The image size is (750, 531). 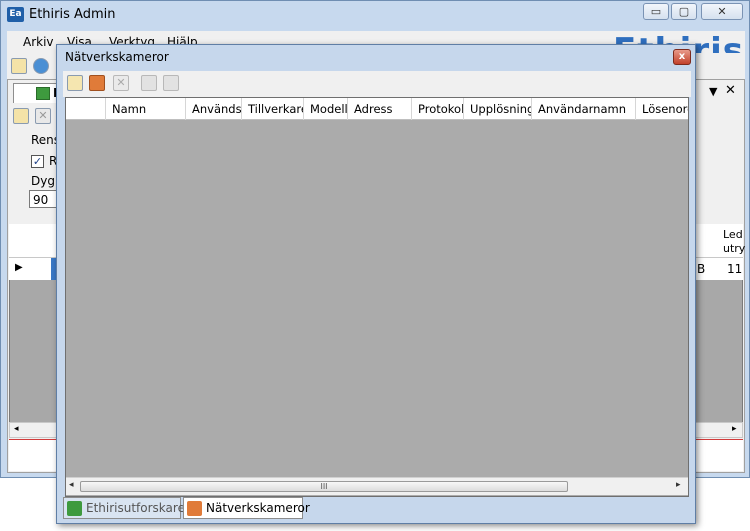 I want to click on tab-natverkskameror-label: Nätverkskameror, so click(x=258, y=508).